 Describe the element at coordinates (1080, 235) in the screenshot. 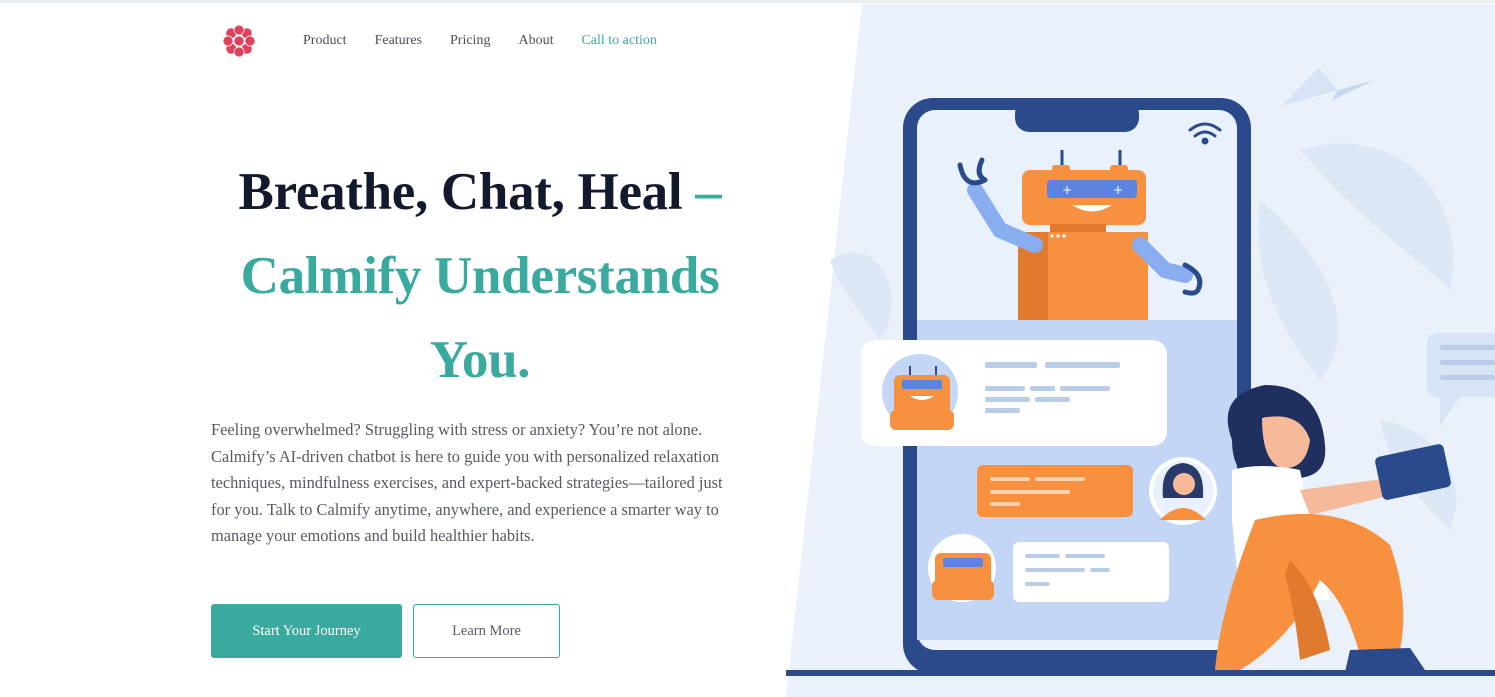

I see `robot-icon: + +` at that location.